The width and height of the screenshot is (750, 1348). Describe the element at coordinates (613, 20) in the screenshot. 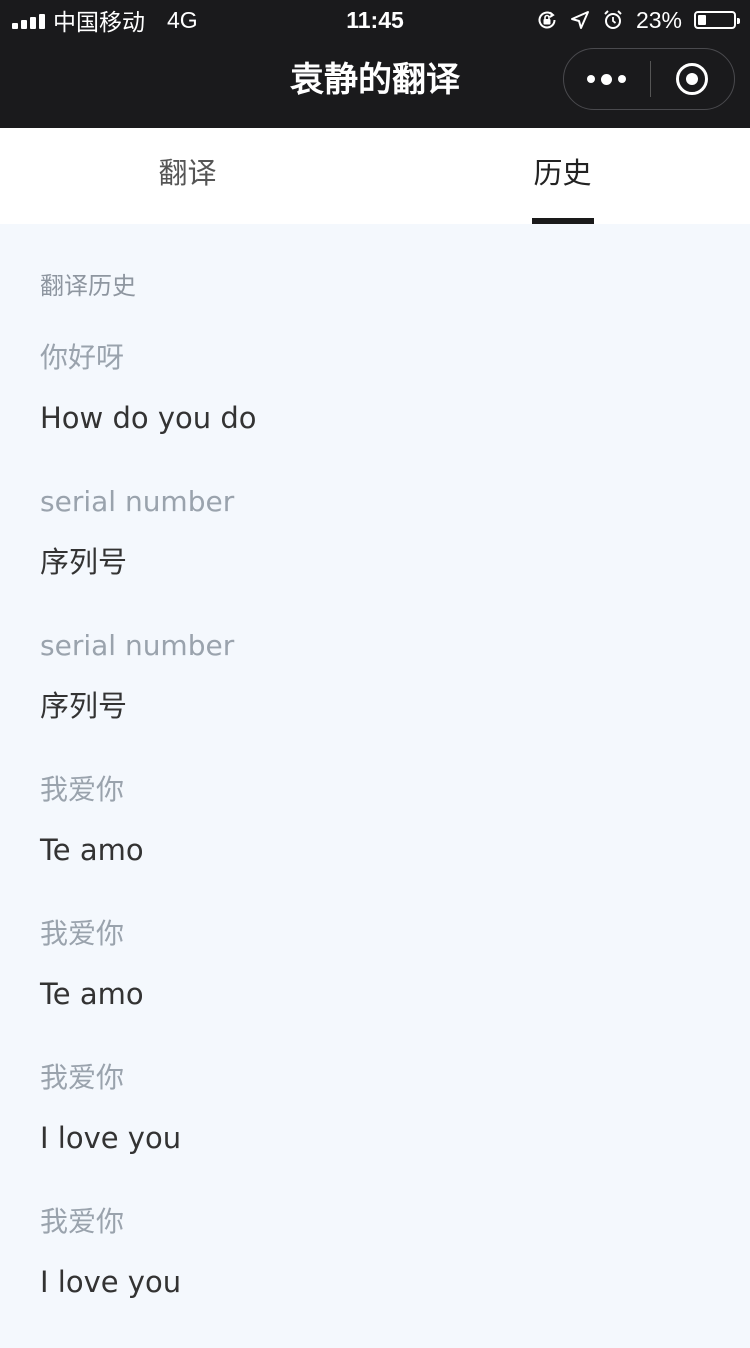

I see `alarm-clock-icon` at that location.